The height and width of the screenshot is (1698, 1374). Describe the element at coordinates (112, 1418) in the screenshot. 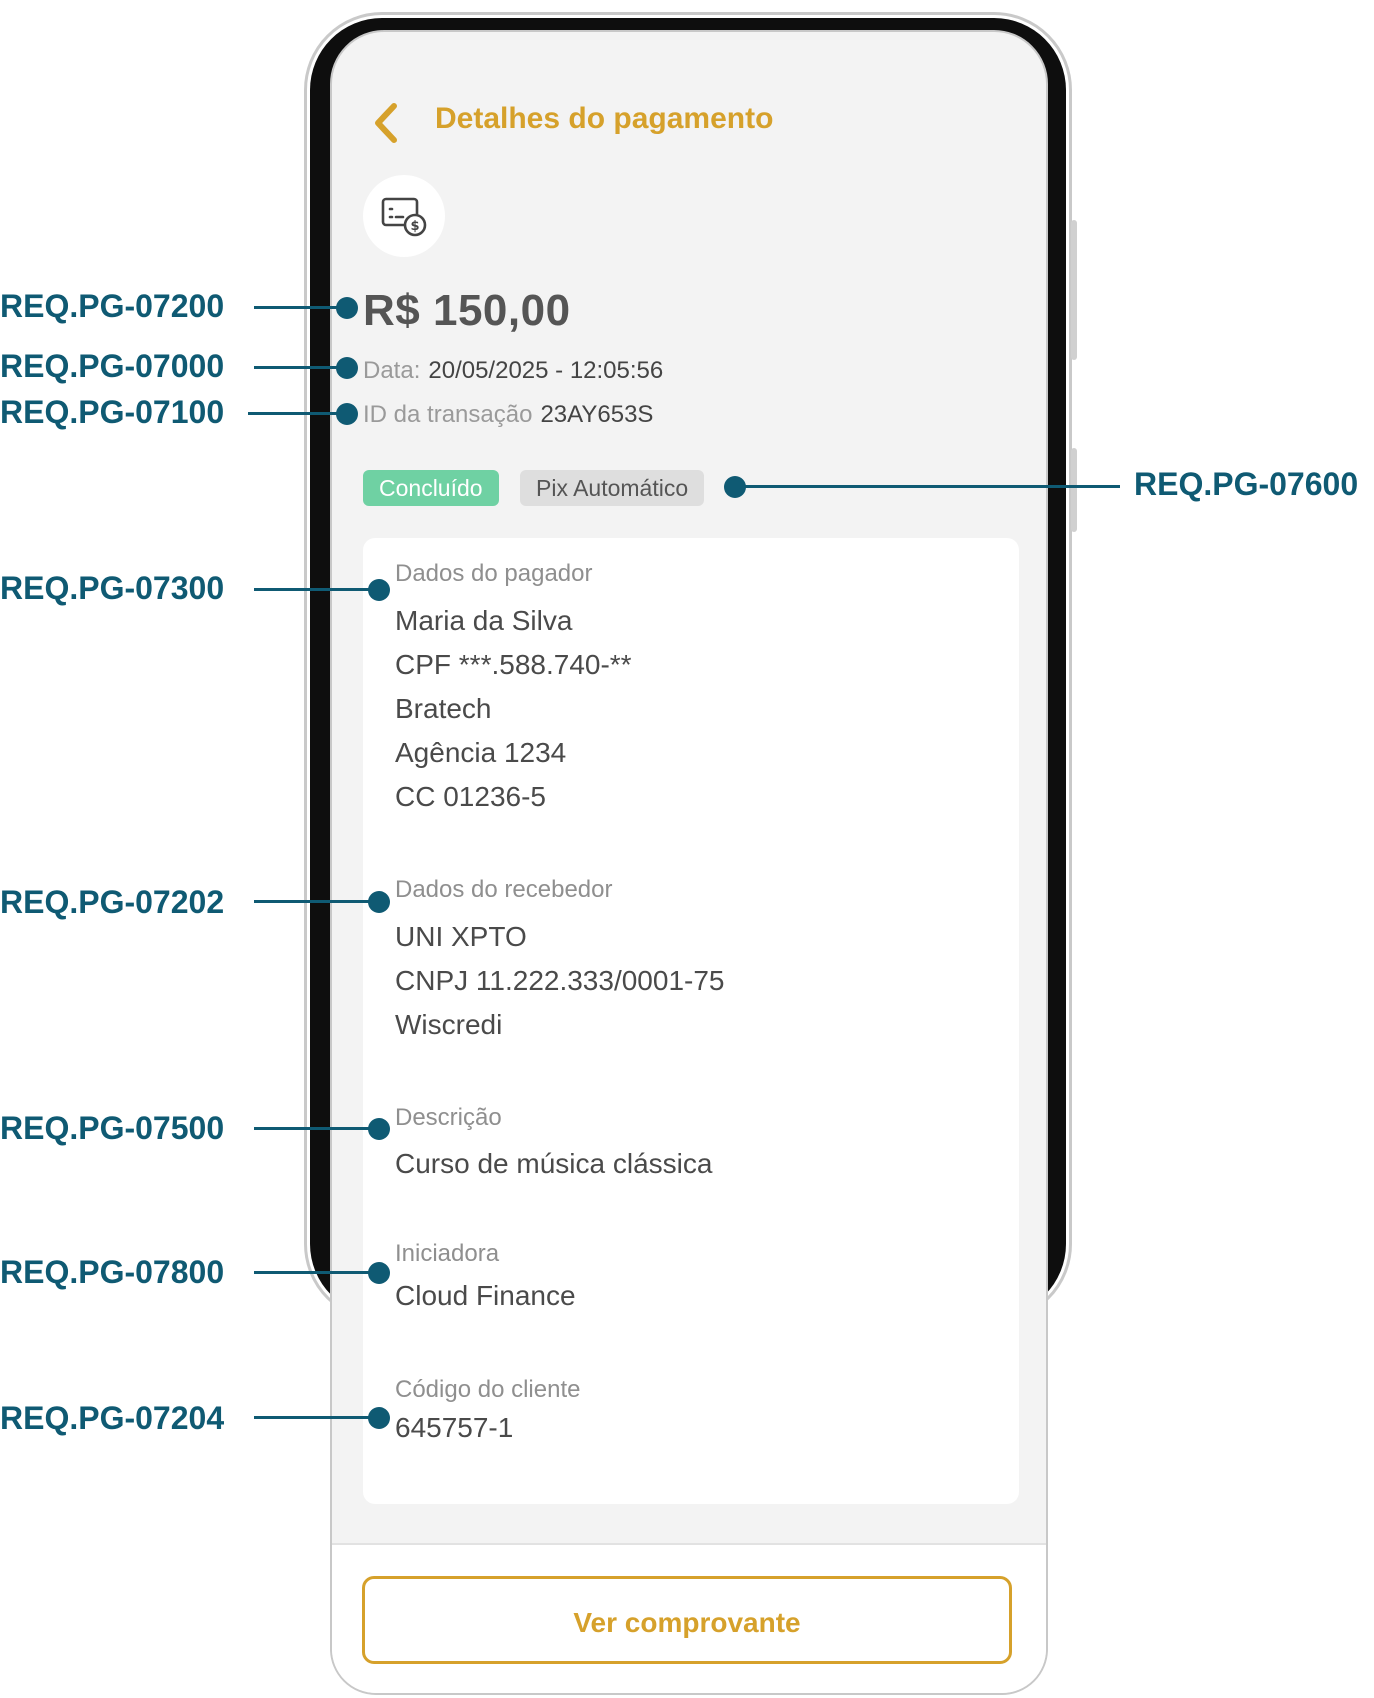

I see `annotation-label-client-code: REQ.PG-07204` at that location.